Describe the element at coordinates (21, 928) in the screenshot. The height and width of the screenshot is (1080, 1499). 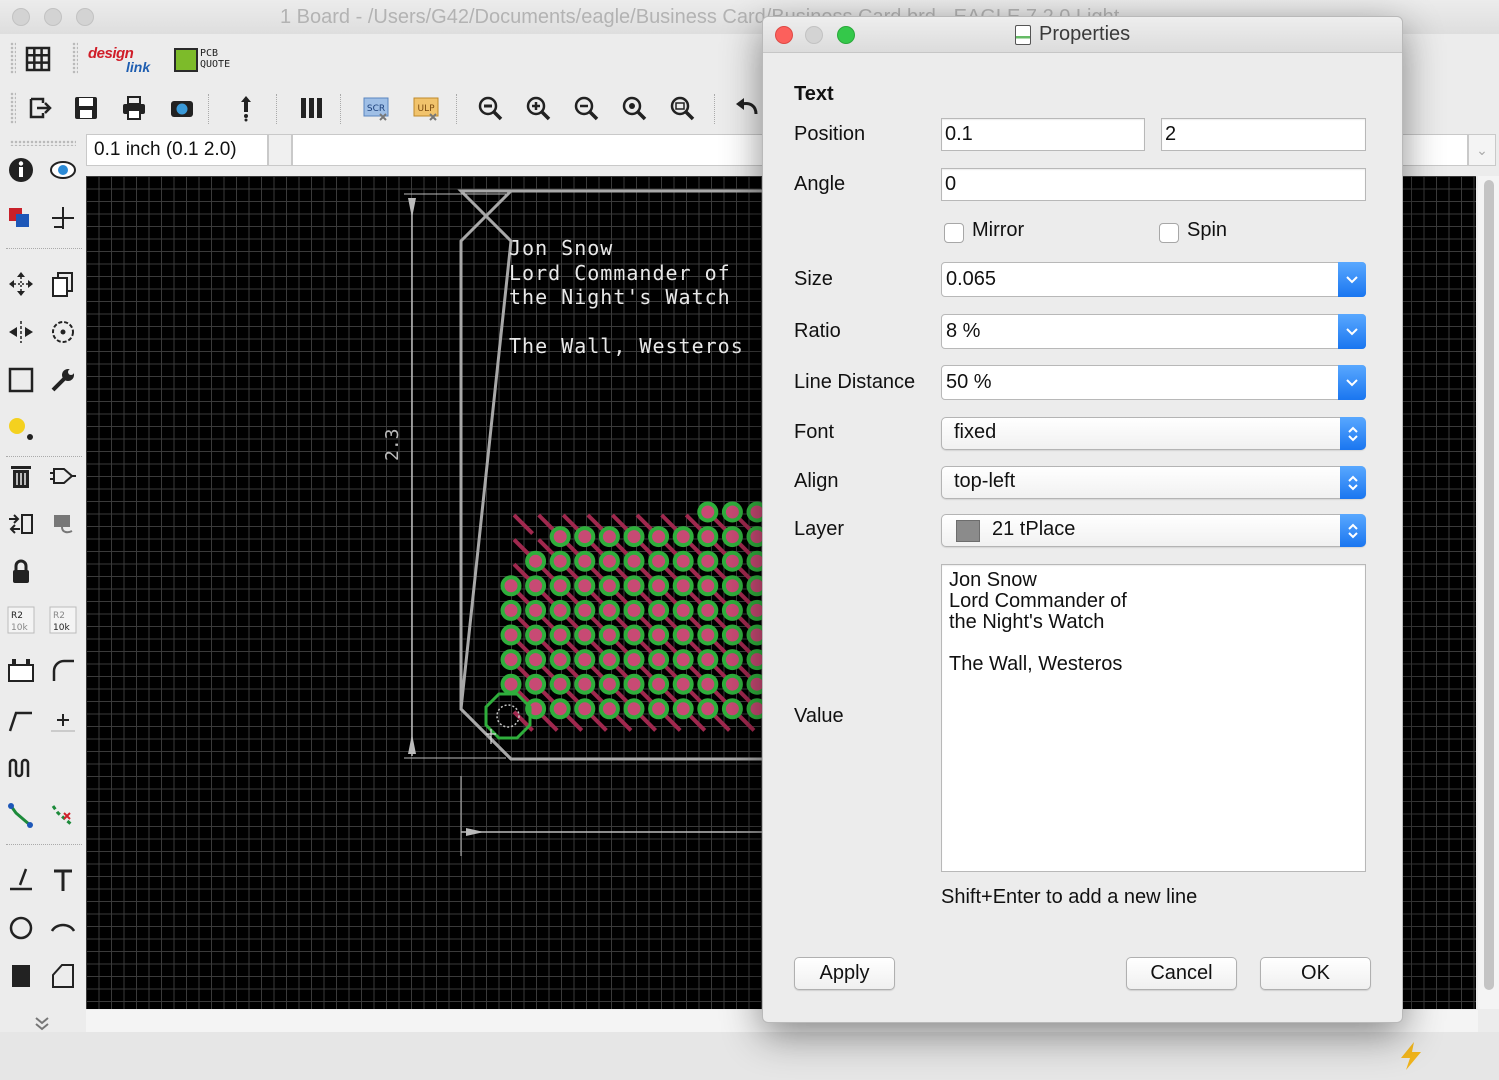
I see `circle-icon` at that location.